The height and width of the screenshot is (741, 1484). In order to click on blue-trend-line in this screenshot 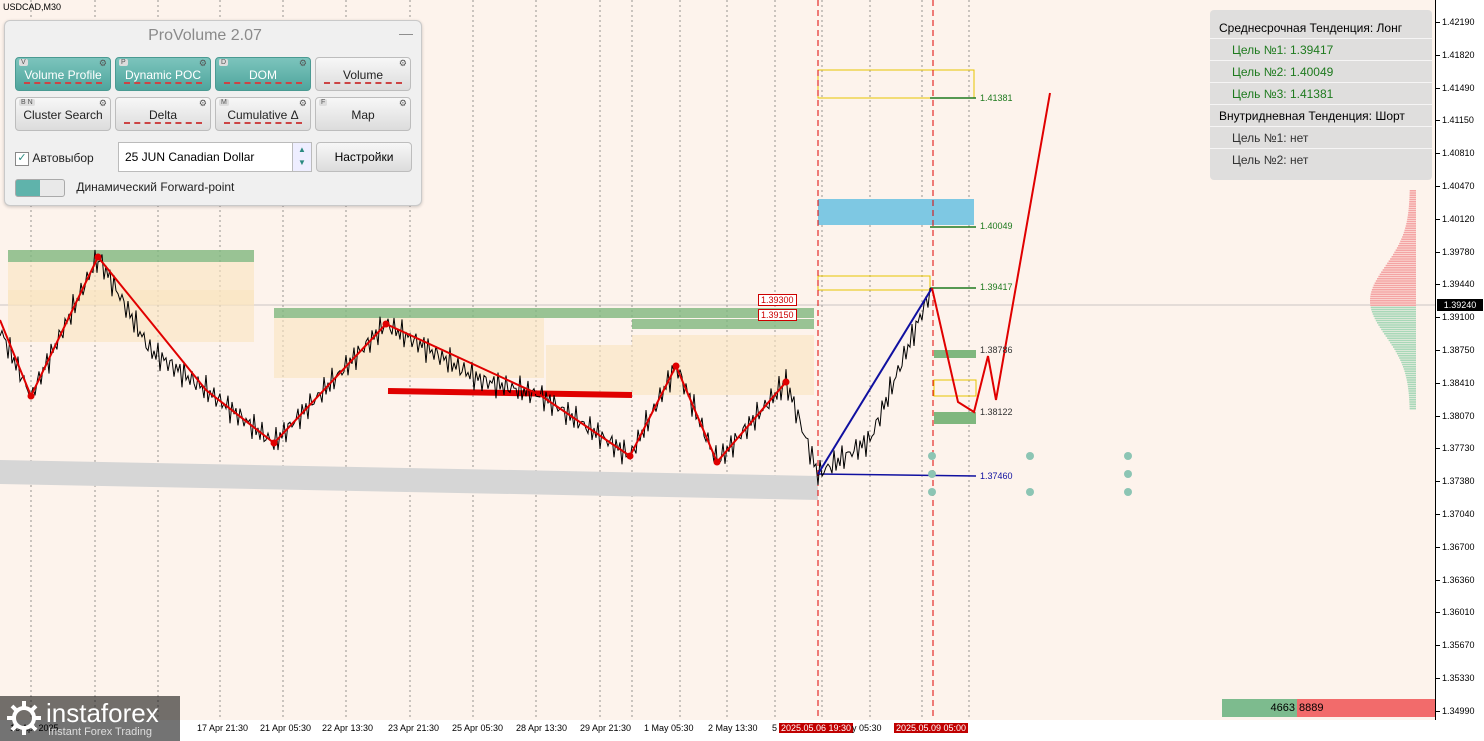, I will do `click(875, 381)`.